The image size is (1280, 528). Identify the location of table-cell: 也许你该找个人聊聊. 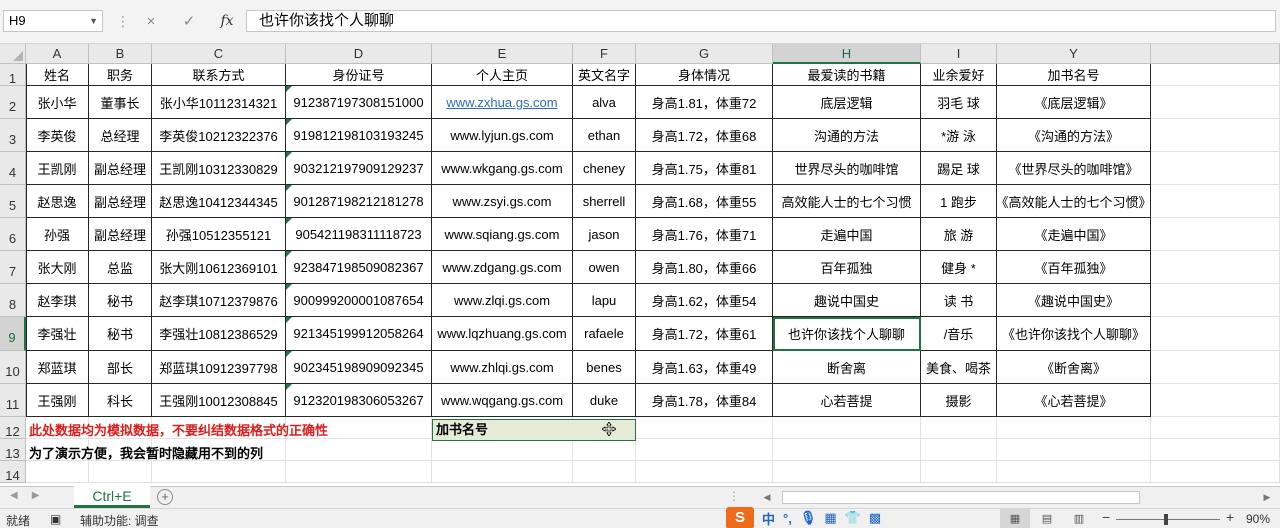
(847, 334).